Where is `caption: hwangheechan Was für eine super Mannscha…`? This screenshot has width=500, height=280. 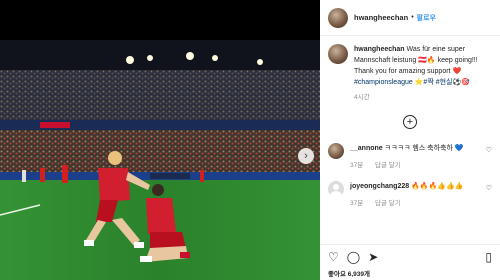
caption: hwangheechan Was für eine super Mannscha… is located at coordinates (410, 73).